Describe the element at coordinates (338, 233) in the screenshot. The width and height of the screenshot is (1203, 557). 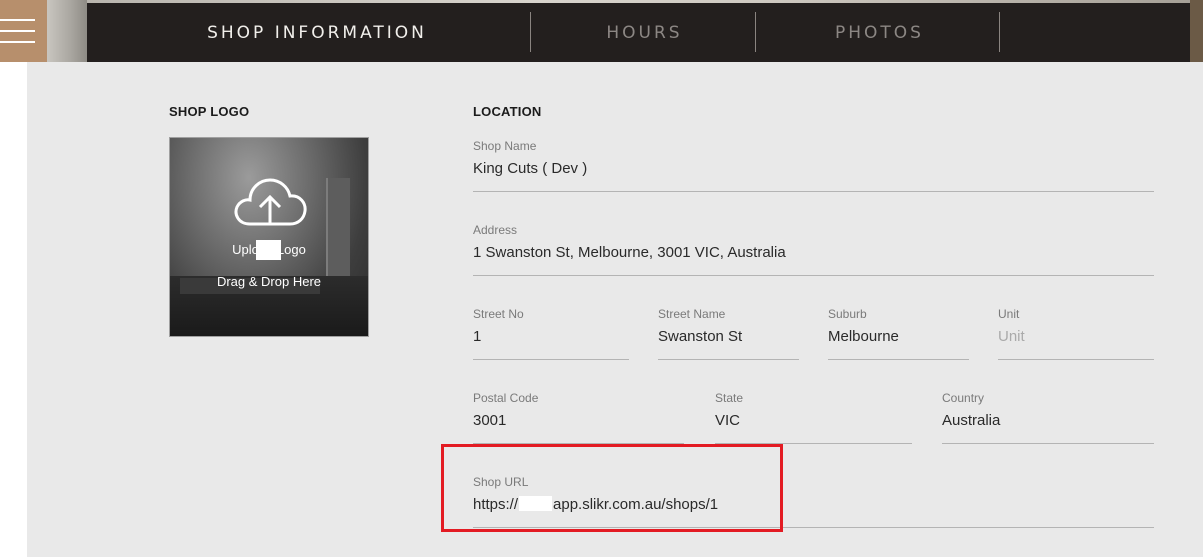
I see `logo-image-window` at that location.